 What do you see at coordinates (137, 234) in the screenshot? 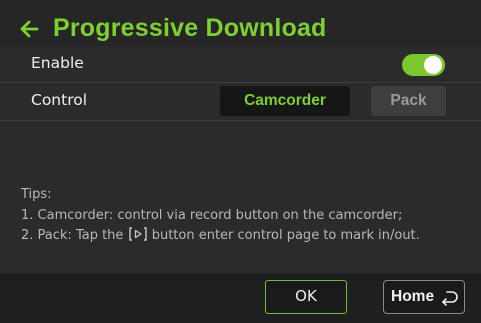
I see `play-button-icon` at bounding box center [137, 234].